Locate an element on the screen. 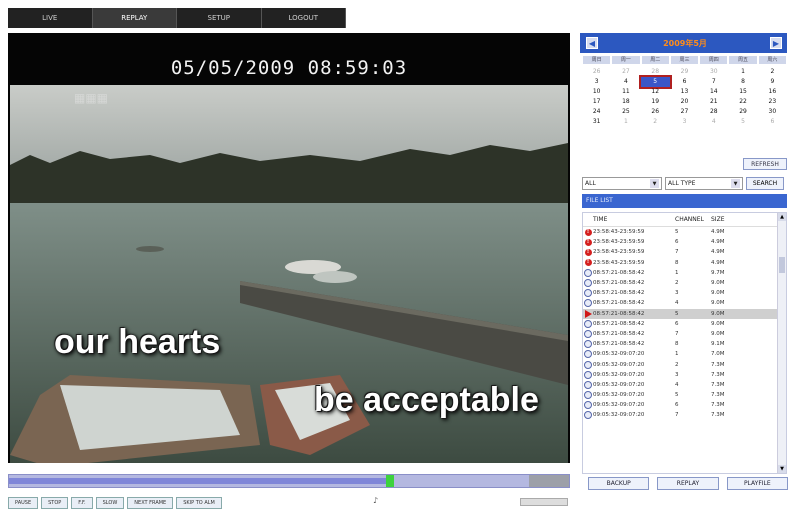 This screenshot has width=789, height=509. file-list-row: ! 23:58:43-23:59:59 7 4.9M is located at coordinates (684, 252).